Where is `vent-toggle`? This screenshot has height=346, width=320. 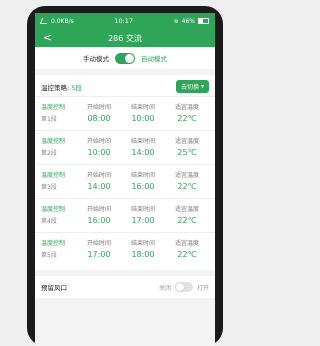
vent-toggle is located at coordinates (183, 287).